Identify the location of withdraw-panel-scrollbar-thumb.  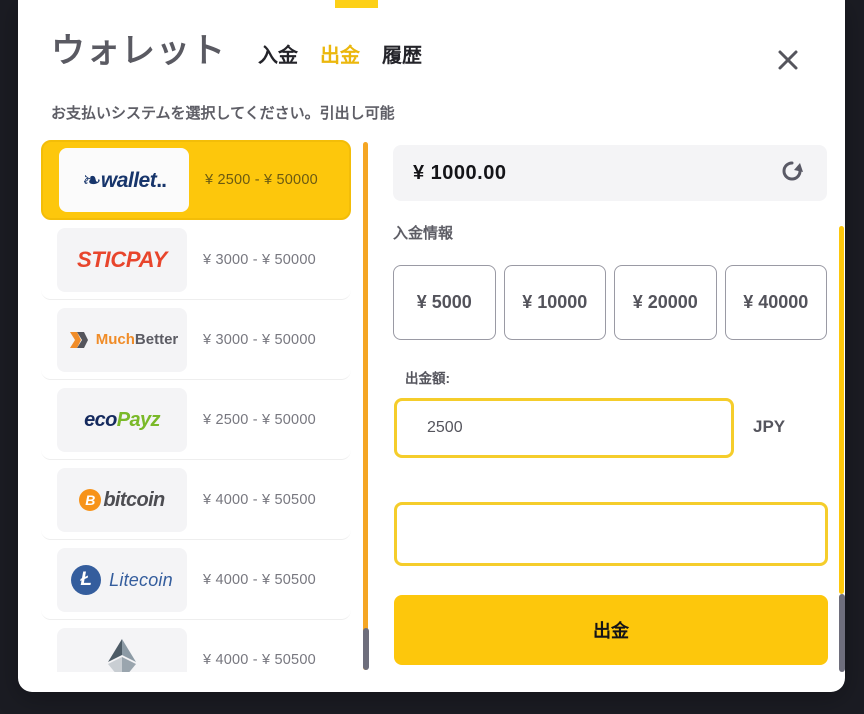
(842, 633).